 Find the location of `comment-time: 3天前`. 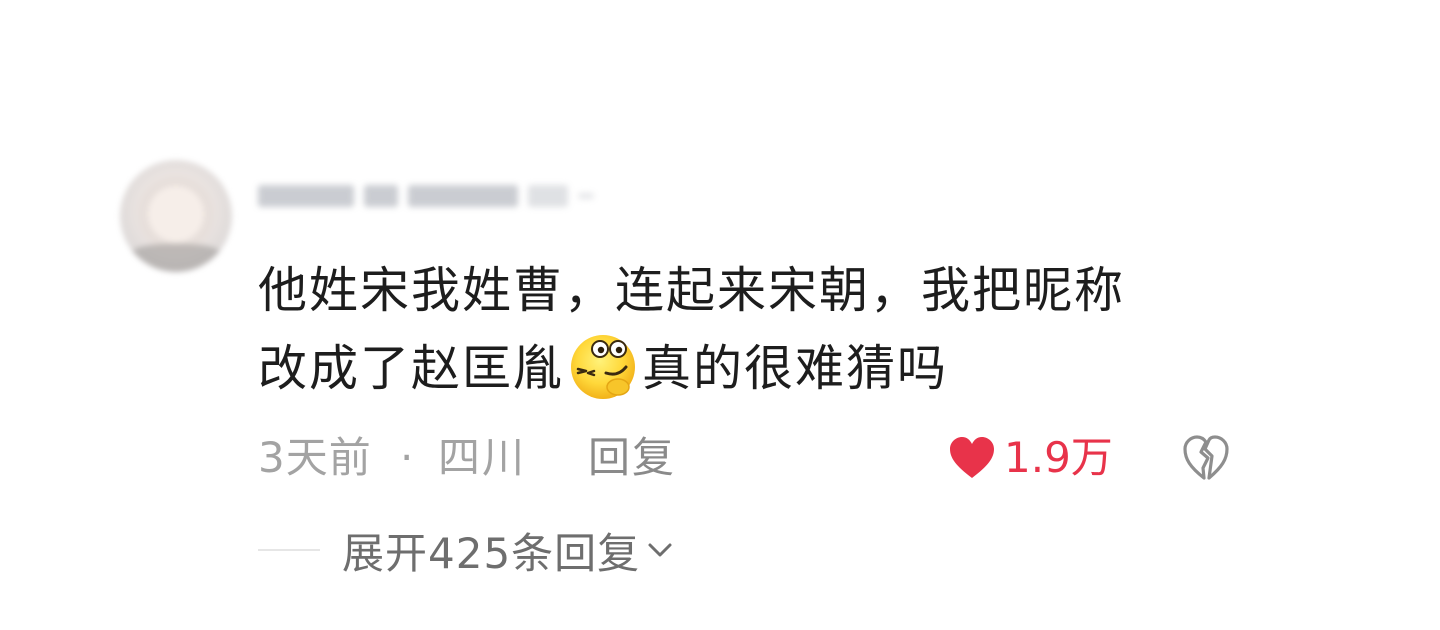

comment-time: 3天前 is located at coordinates (315, 457).